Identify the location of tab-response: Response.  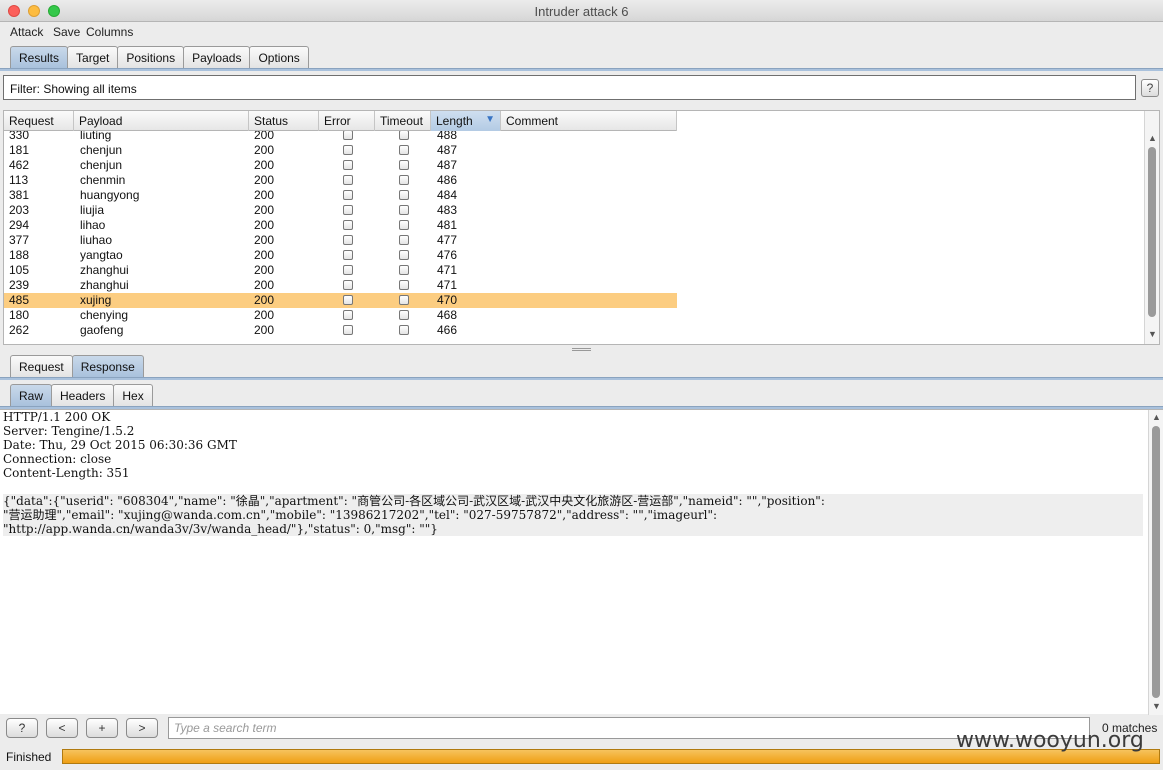
(107, 366).